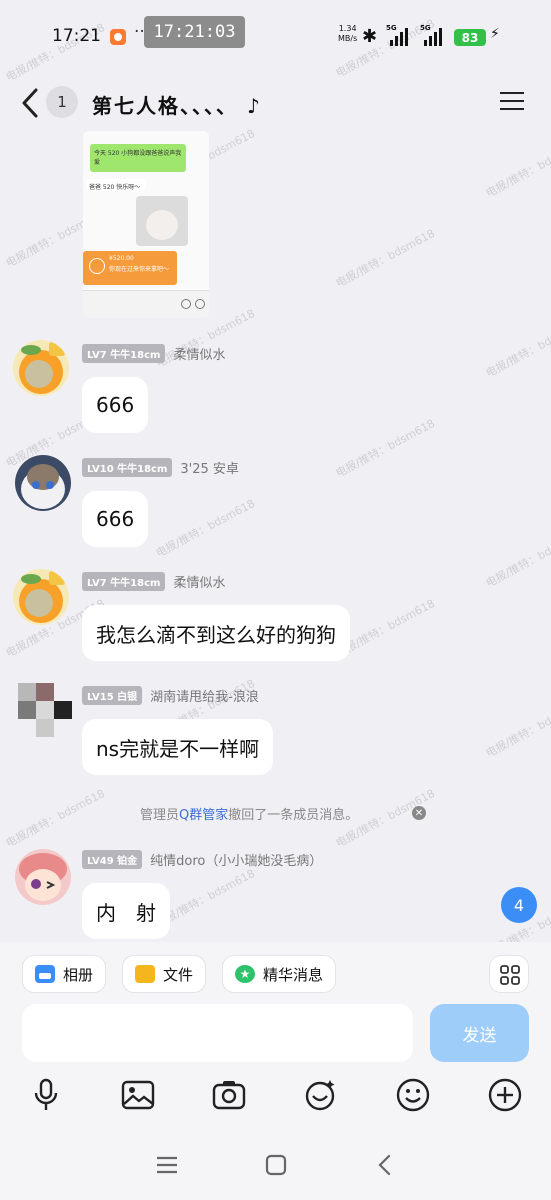 The height and width of the screenshot is (1200, 551). Describe the element at coordinates (413, 1095) in the screenshot. I see `smiley-icon` at that location.